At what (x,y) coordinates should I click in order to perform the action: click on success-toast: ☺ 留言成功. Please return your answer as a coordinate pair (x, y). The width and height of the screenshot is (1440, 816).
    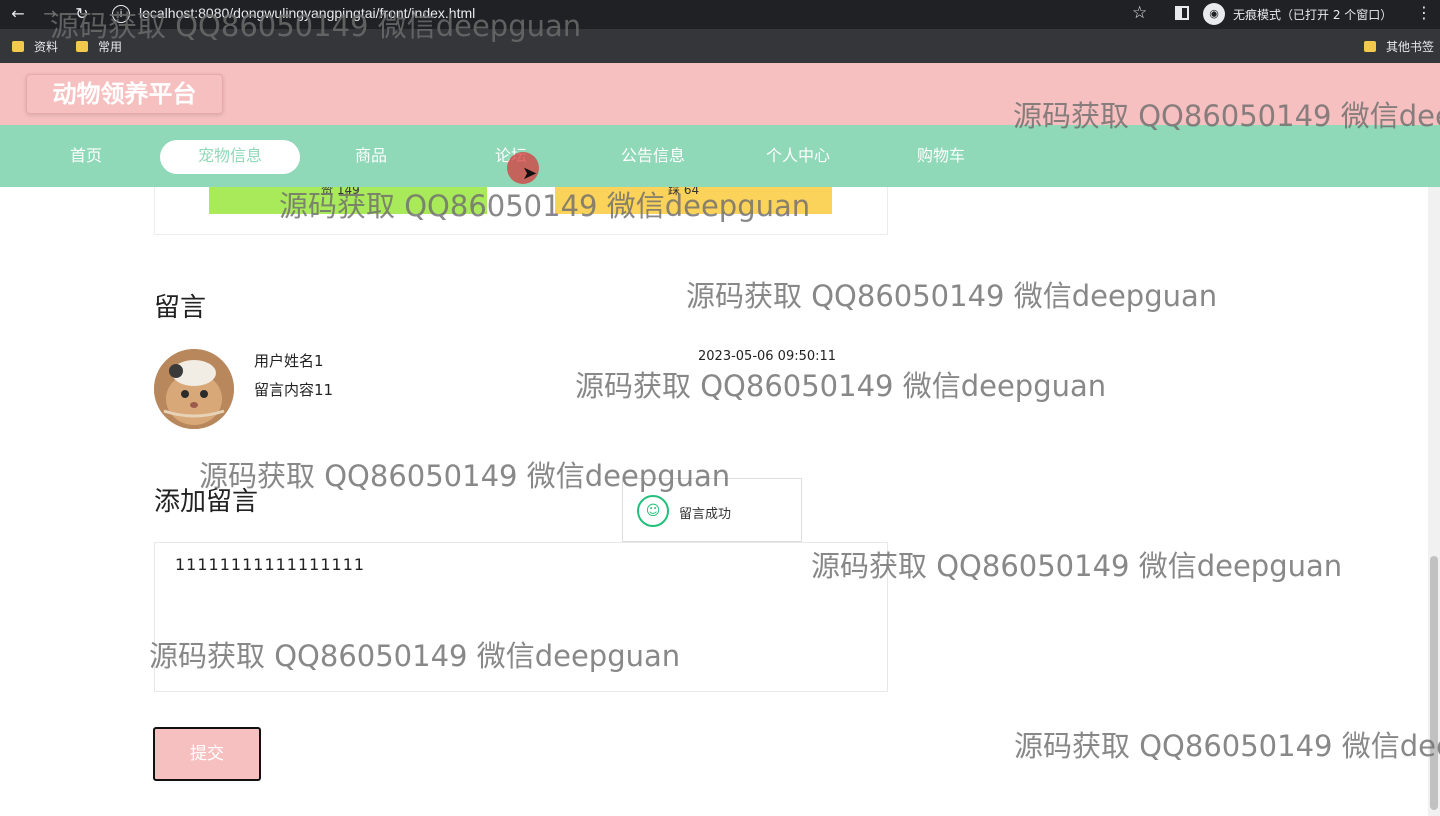
    Looking at the image, I should click on (712, 510).